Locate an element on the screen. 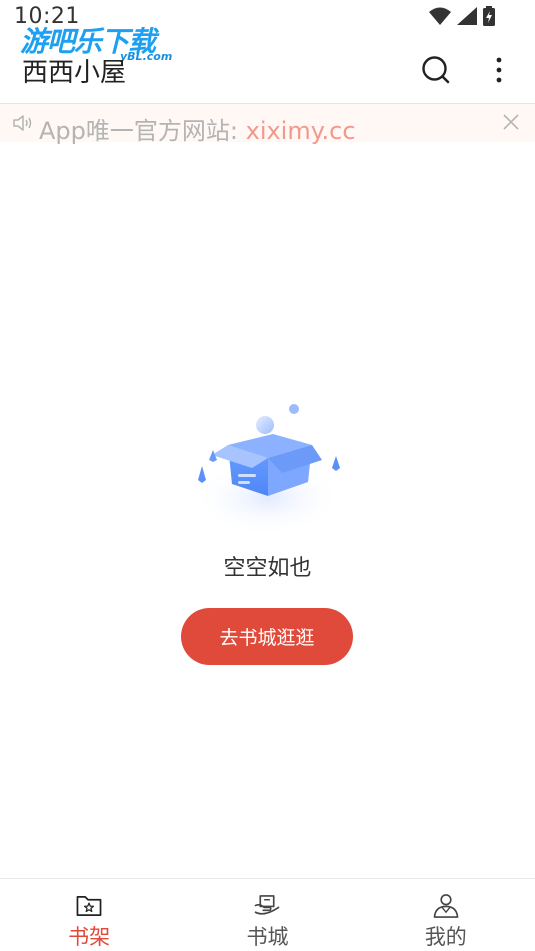  nav-label-bookshelf: 书架 is located at coordinates (89, 937).